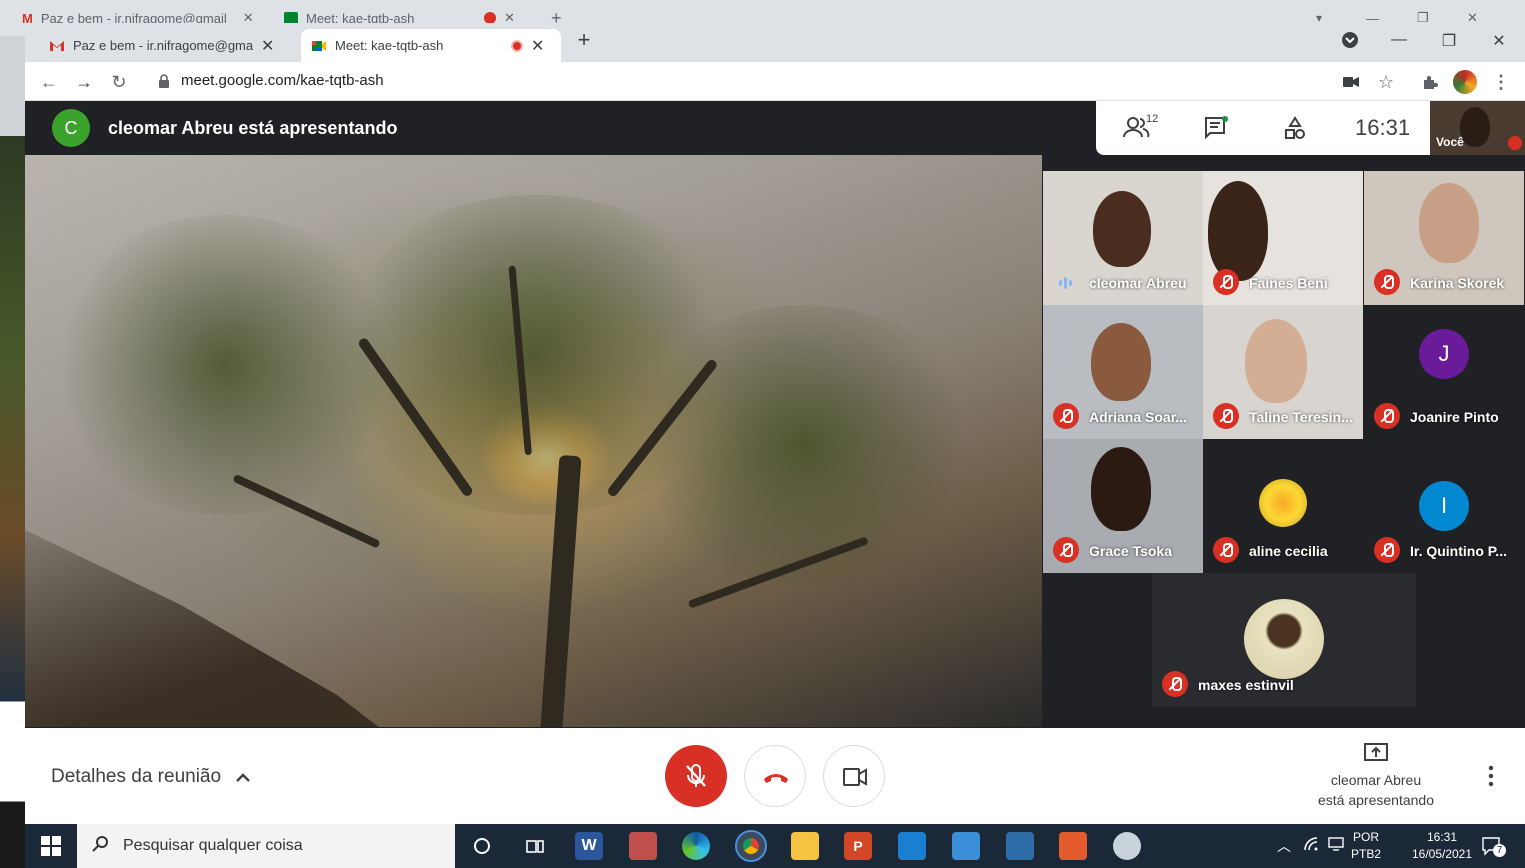 This screenshot has height=868, width=1525. What do you see at coordinates (1444, 354) in the screenshot?
I see `participant-avatar: J` at bounding box center [1444, 354].